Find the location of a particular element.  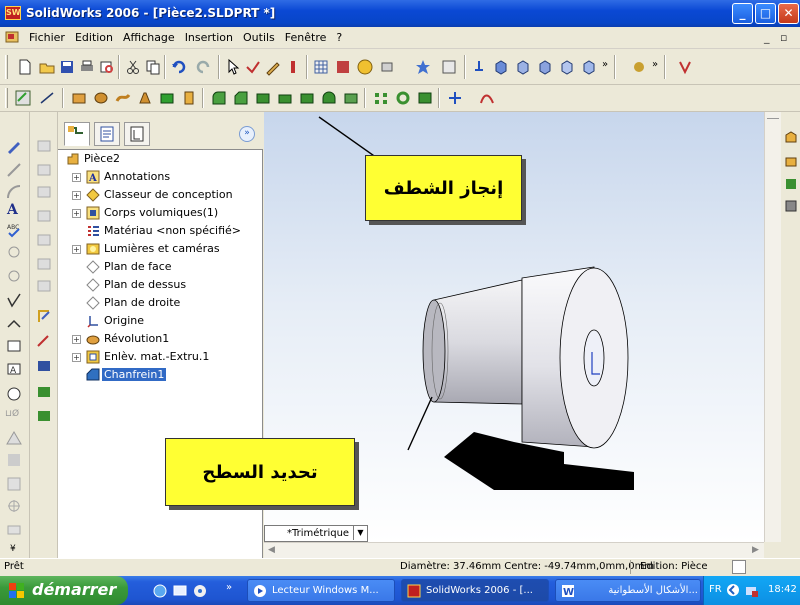

center-mark-icon is located at coordinates (14, 506).